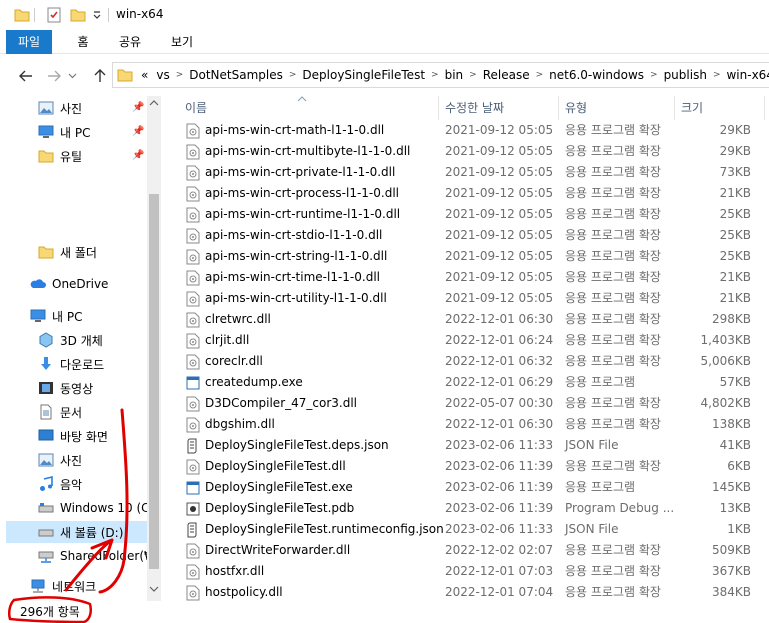  Describe the element at coordinates (63, 586) in the screenshot. I see `nav-item-network: 네트워크` at that location.